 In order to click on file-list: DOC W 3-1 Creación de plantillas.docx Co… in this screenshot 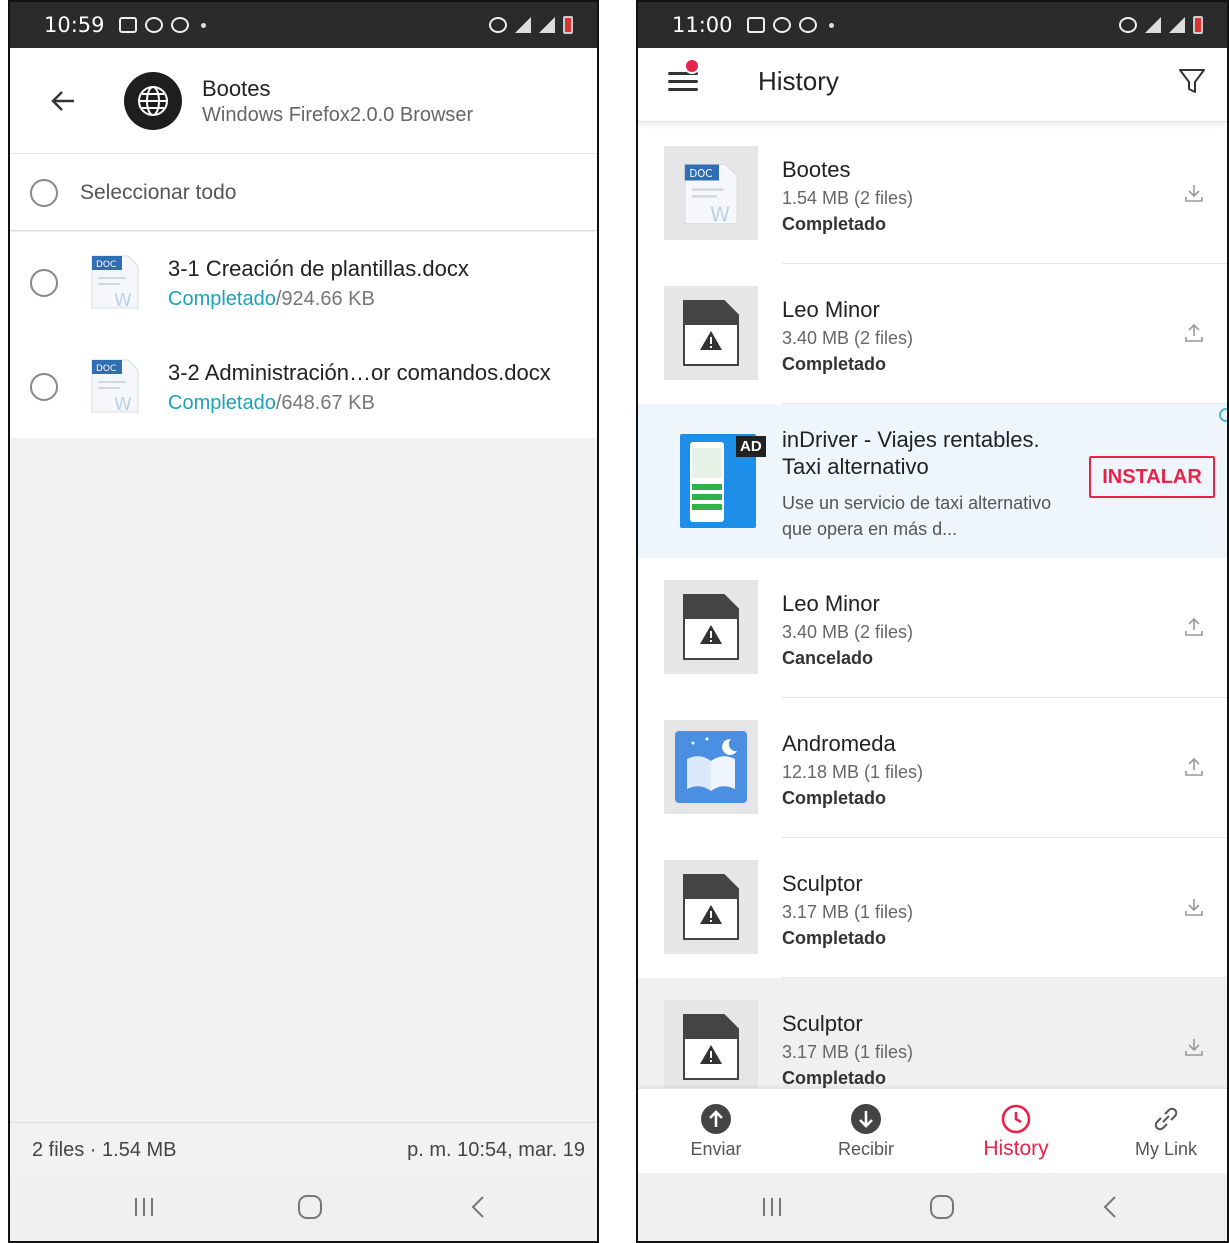, I will do `click(303, 335)`.